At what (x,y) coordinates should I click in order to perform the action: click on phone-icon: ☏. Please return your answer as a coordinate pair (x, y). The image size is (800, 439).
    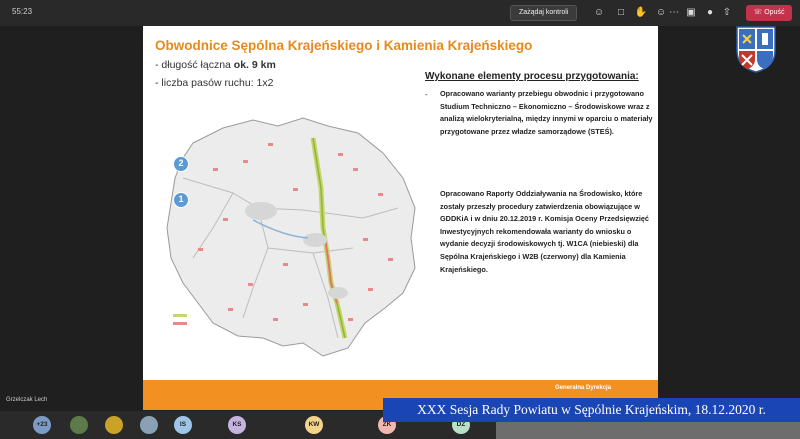
    Looking at the image, I should click on (758, 12).